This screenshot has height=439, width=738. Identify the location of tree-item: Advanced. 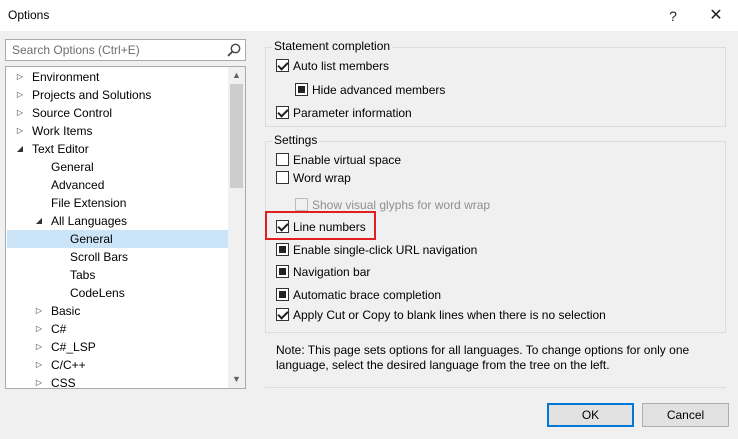
(118, 185).